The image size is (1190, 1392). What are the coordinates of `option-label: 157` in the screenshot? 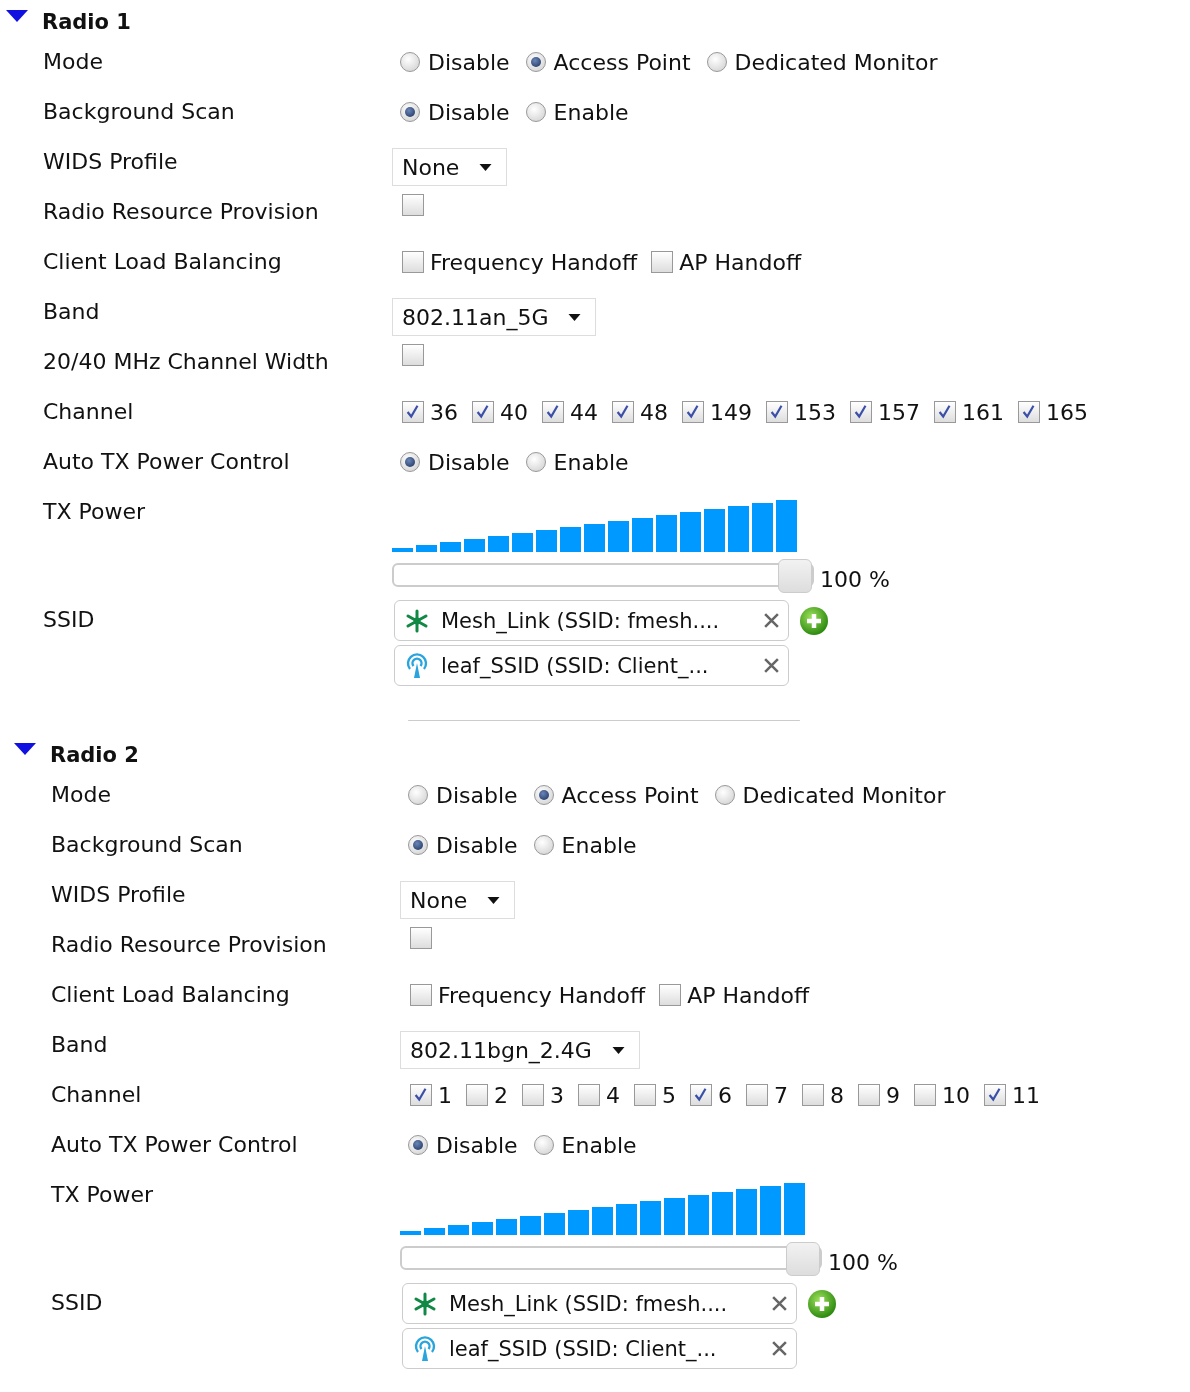 It's located at (899, 412).